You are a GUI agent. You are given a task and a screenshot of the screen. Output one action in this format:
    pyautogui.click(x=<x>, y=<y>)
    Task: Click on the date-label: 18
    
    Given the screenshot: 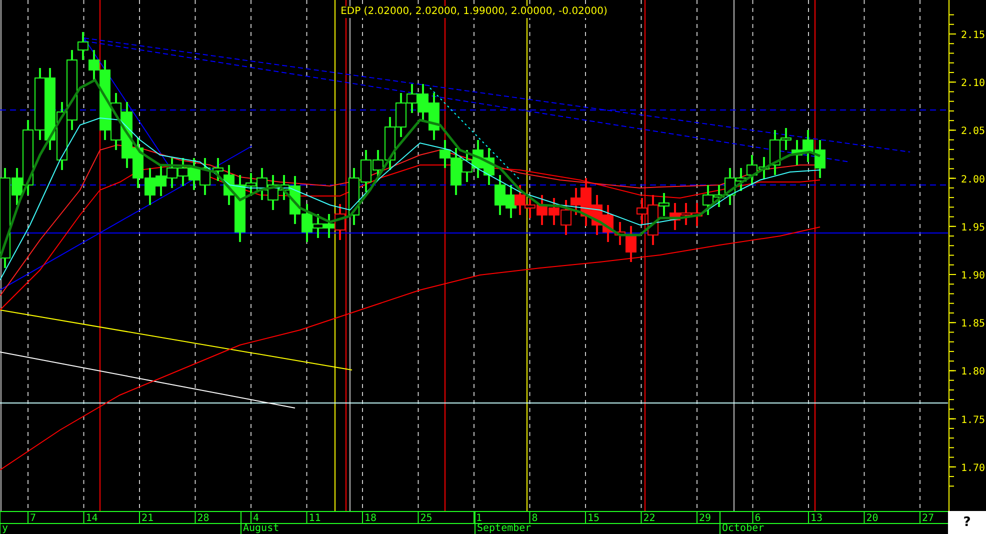 What is the action you would take?
    pyautogui.click(x=370, y=518)
    